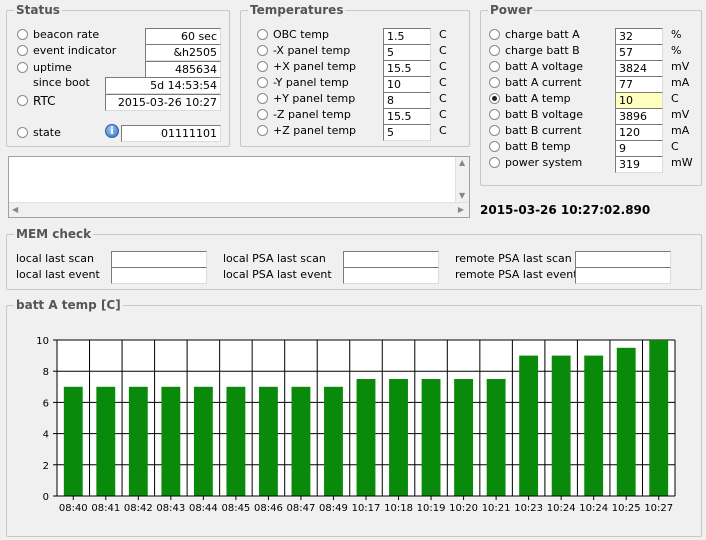  Describe the element at coordinates (22, 50) in the screenshot. I see `event-indicator-radio` at that location.